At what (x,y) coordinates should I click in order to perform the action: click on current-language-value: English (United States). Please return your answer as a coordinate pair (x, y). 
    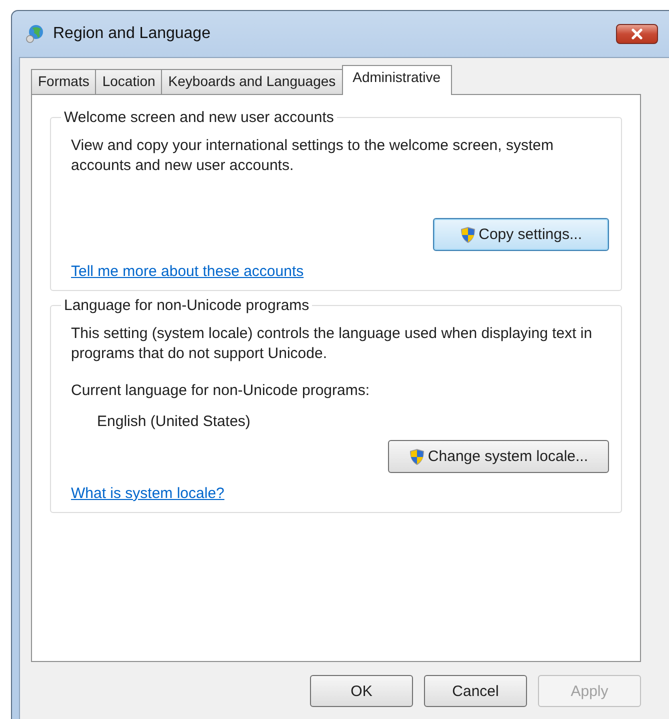
    Looking at the image, I should click on (174, 421).